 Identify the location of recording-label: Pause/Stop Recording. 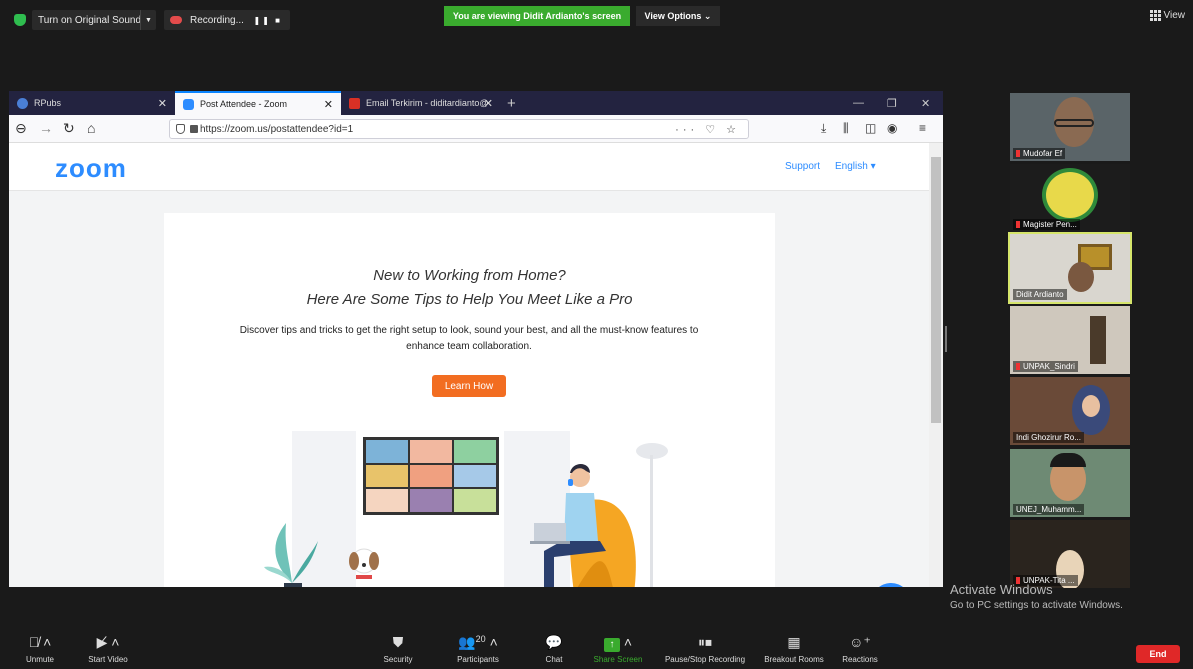
(705, 659).